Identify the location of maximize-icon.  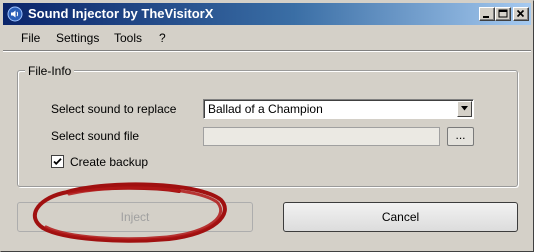
(503, 13).